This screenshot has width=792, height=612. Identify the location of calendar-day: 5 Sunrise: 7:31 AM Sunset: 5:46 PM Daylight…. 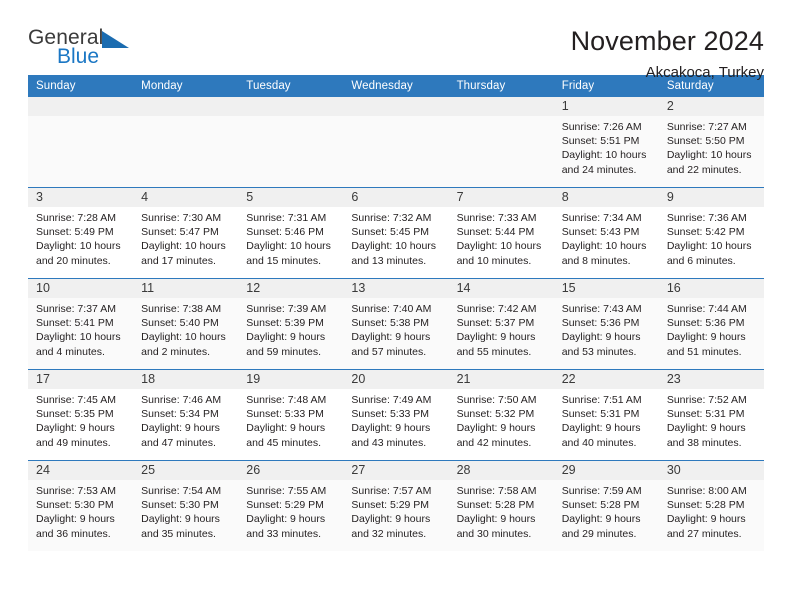
(291, 233).